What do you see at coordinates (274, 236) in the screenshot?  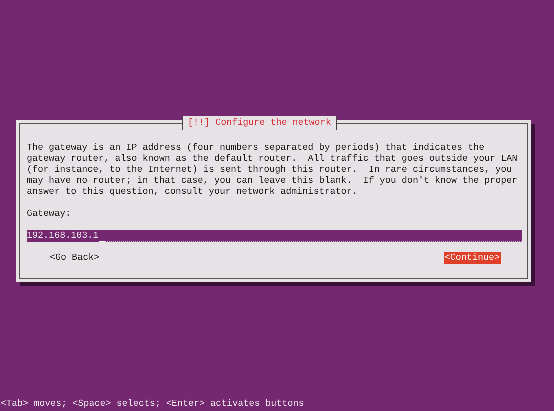 I see `gateway-input-field: 192.168.103.1` at bounding box center [274, 236].